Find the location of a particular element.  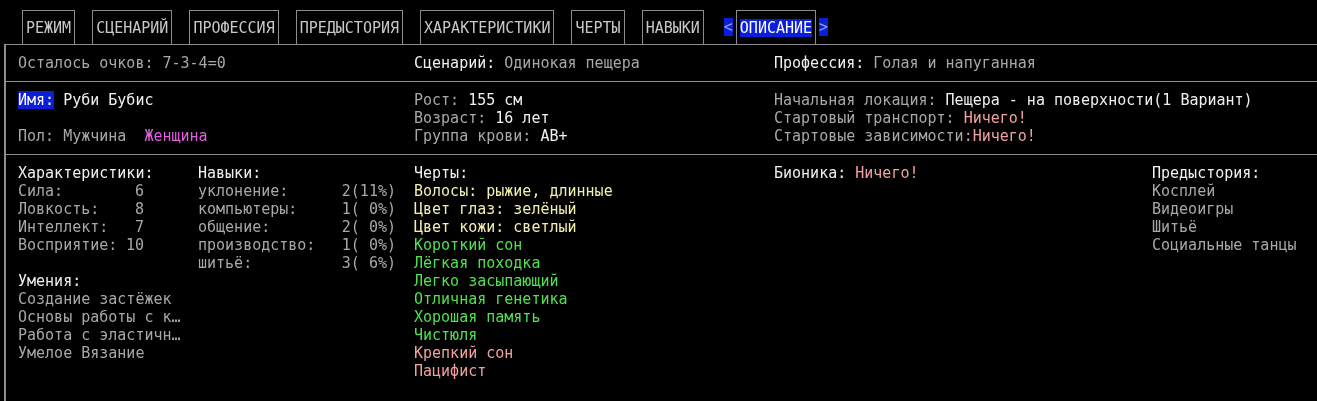

skill-name: компьютеры: is located at coordinates (248, 209).